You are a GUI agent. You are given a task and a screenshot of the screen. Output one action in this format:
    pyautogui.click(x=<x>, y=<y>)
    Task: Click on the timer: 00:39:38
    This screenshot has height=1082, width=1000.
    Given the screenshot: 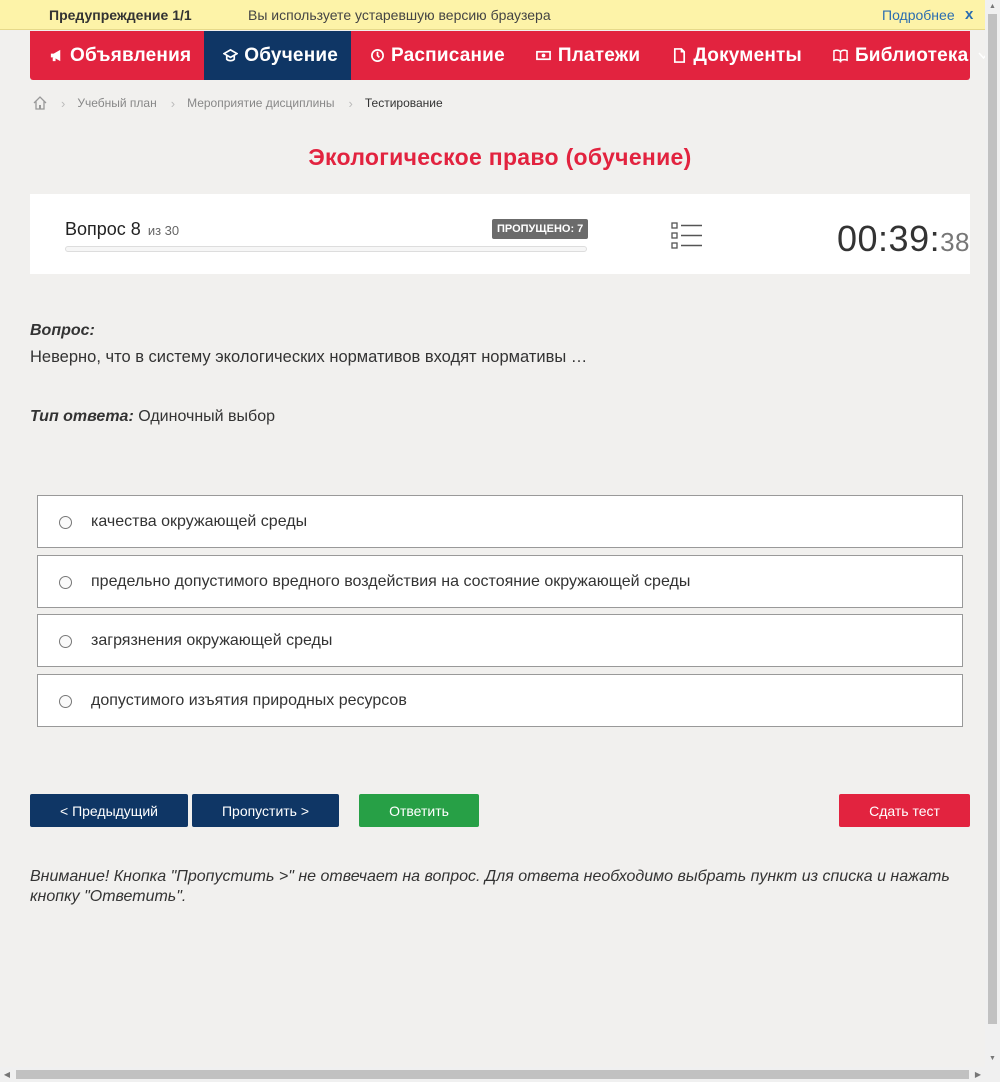 What is the action you would take?
    pyautogui.click(x=903, y=239)
    